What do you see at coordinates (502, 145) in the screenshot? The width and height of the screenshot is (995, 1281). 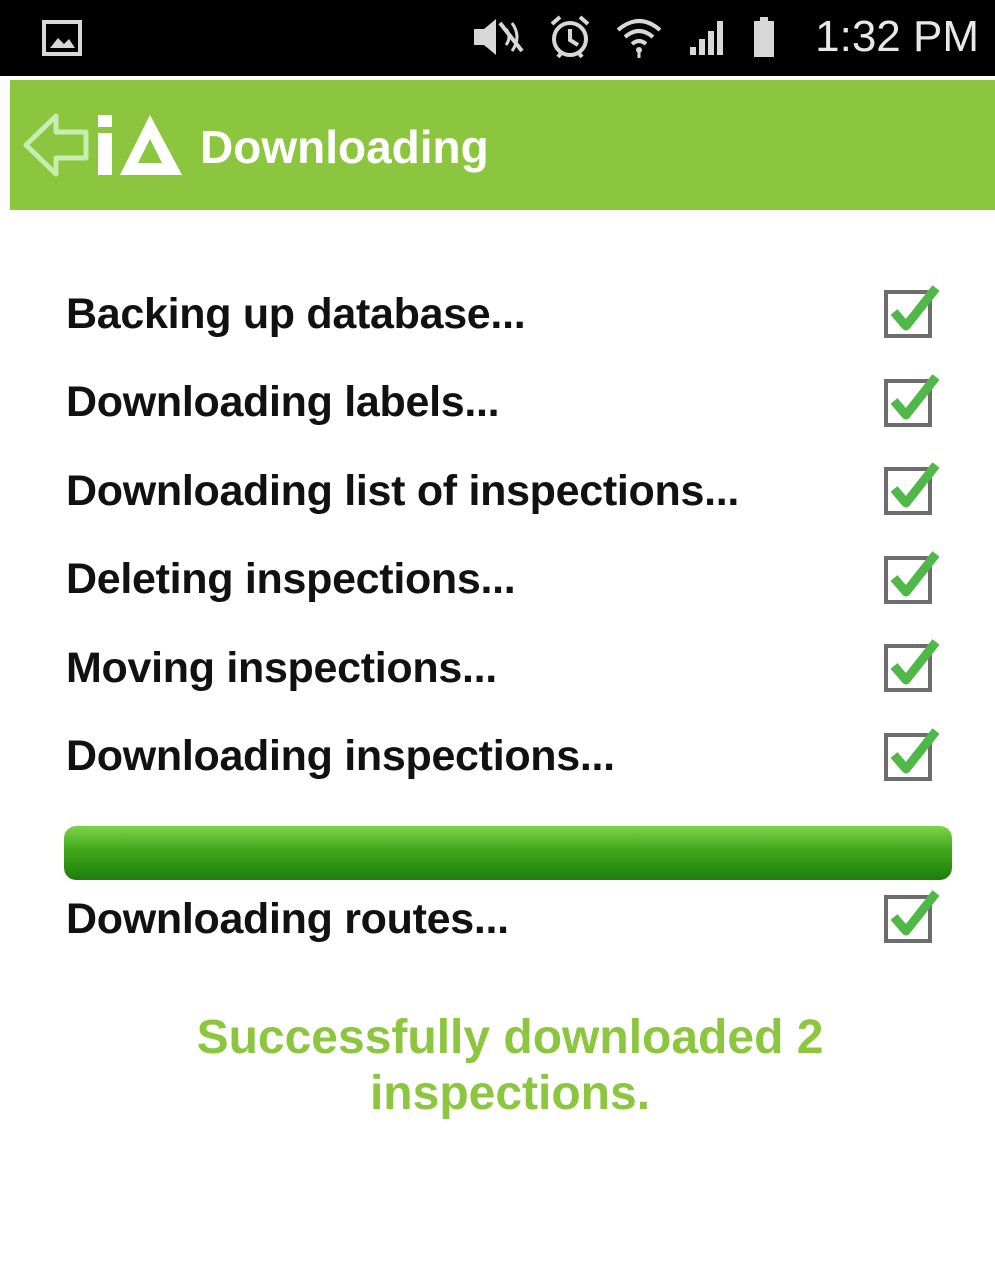 I see `app-bar: Downloading` at bounding box center [502, 145].